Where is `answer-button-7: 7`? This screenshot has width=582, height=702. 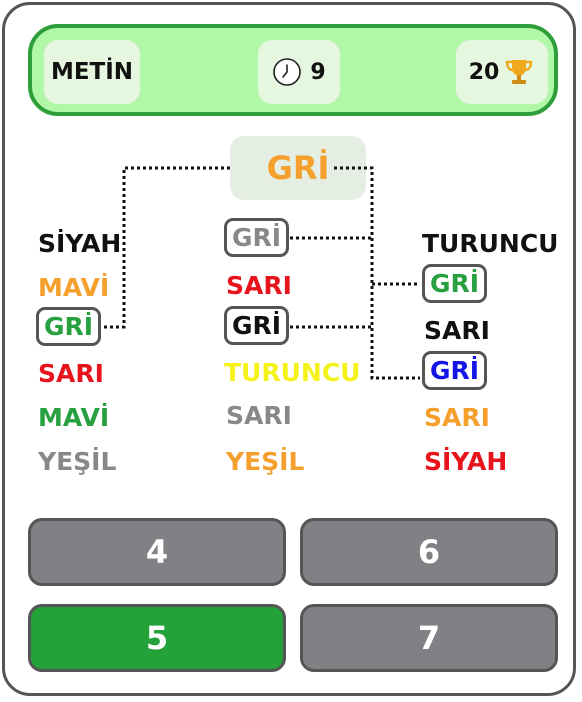 answer-button-7: 7 is located at coordinates (429, 638).